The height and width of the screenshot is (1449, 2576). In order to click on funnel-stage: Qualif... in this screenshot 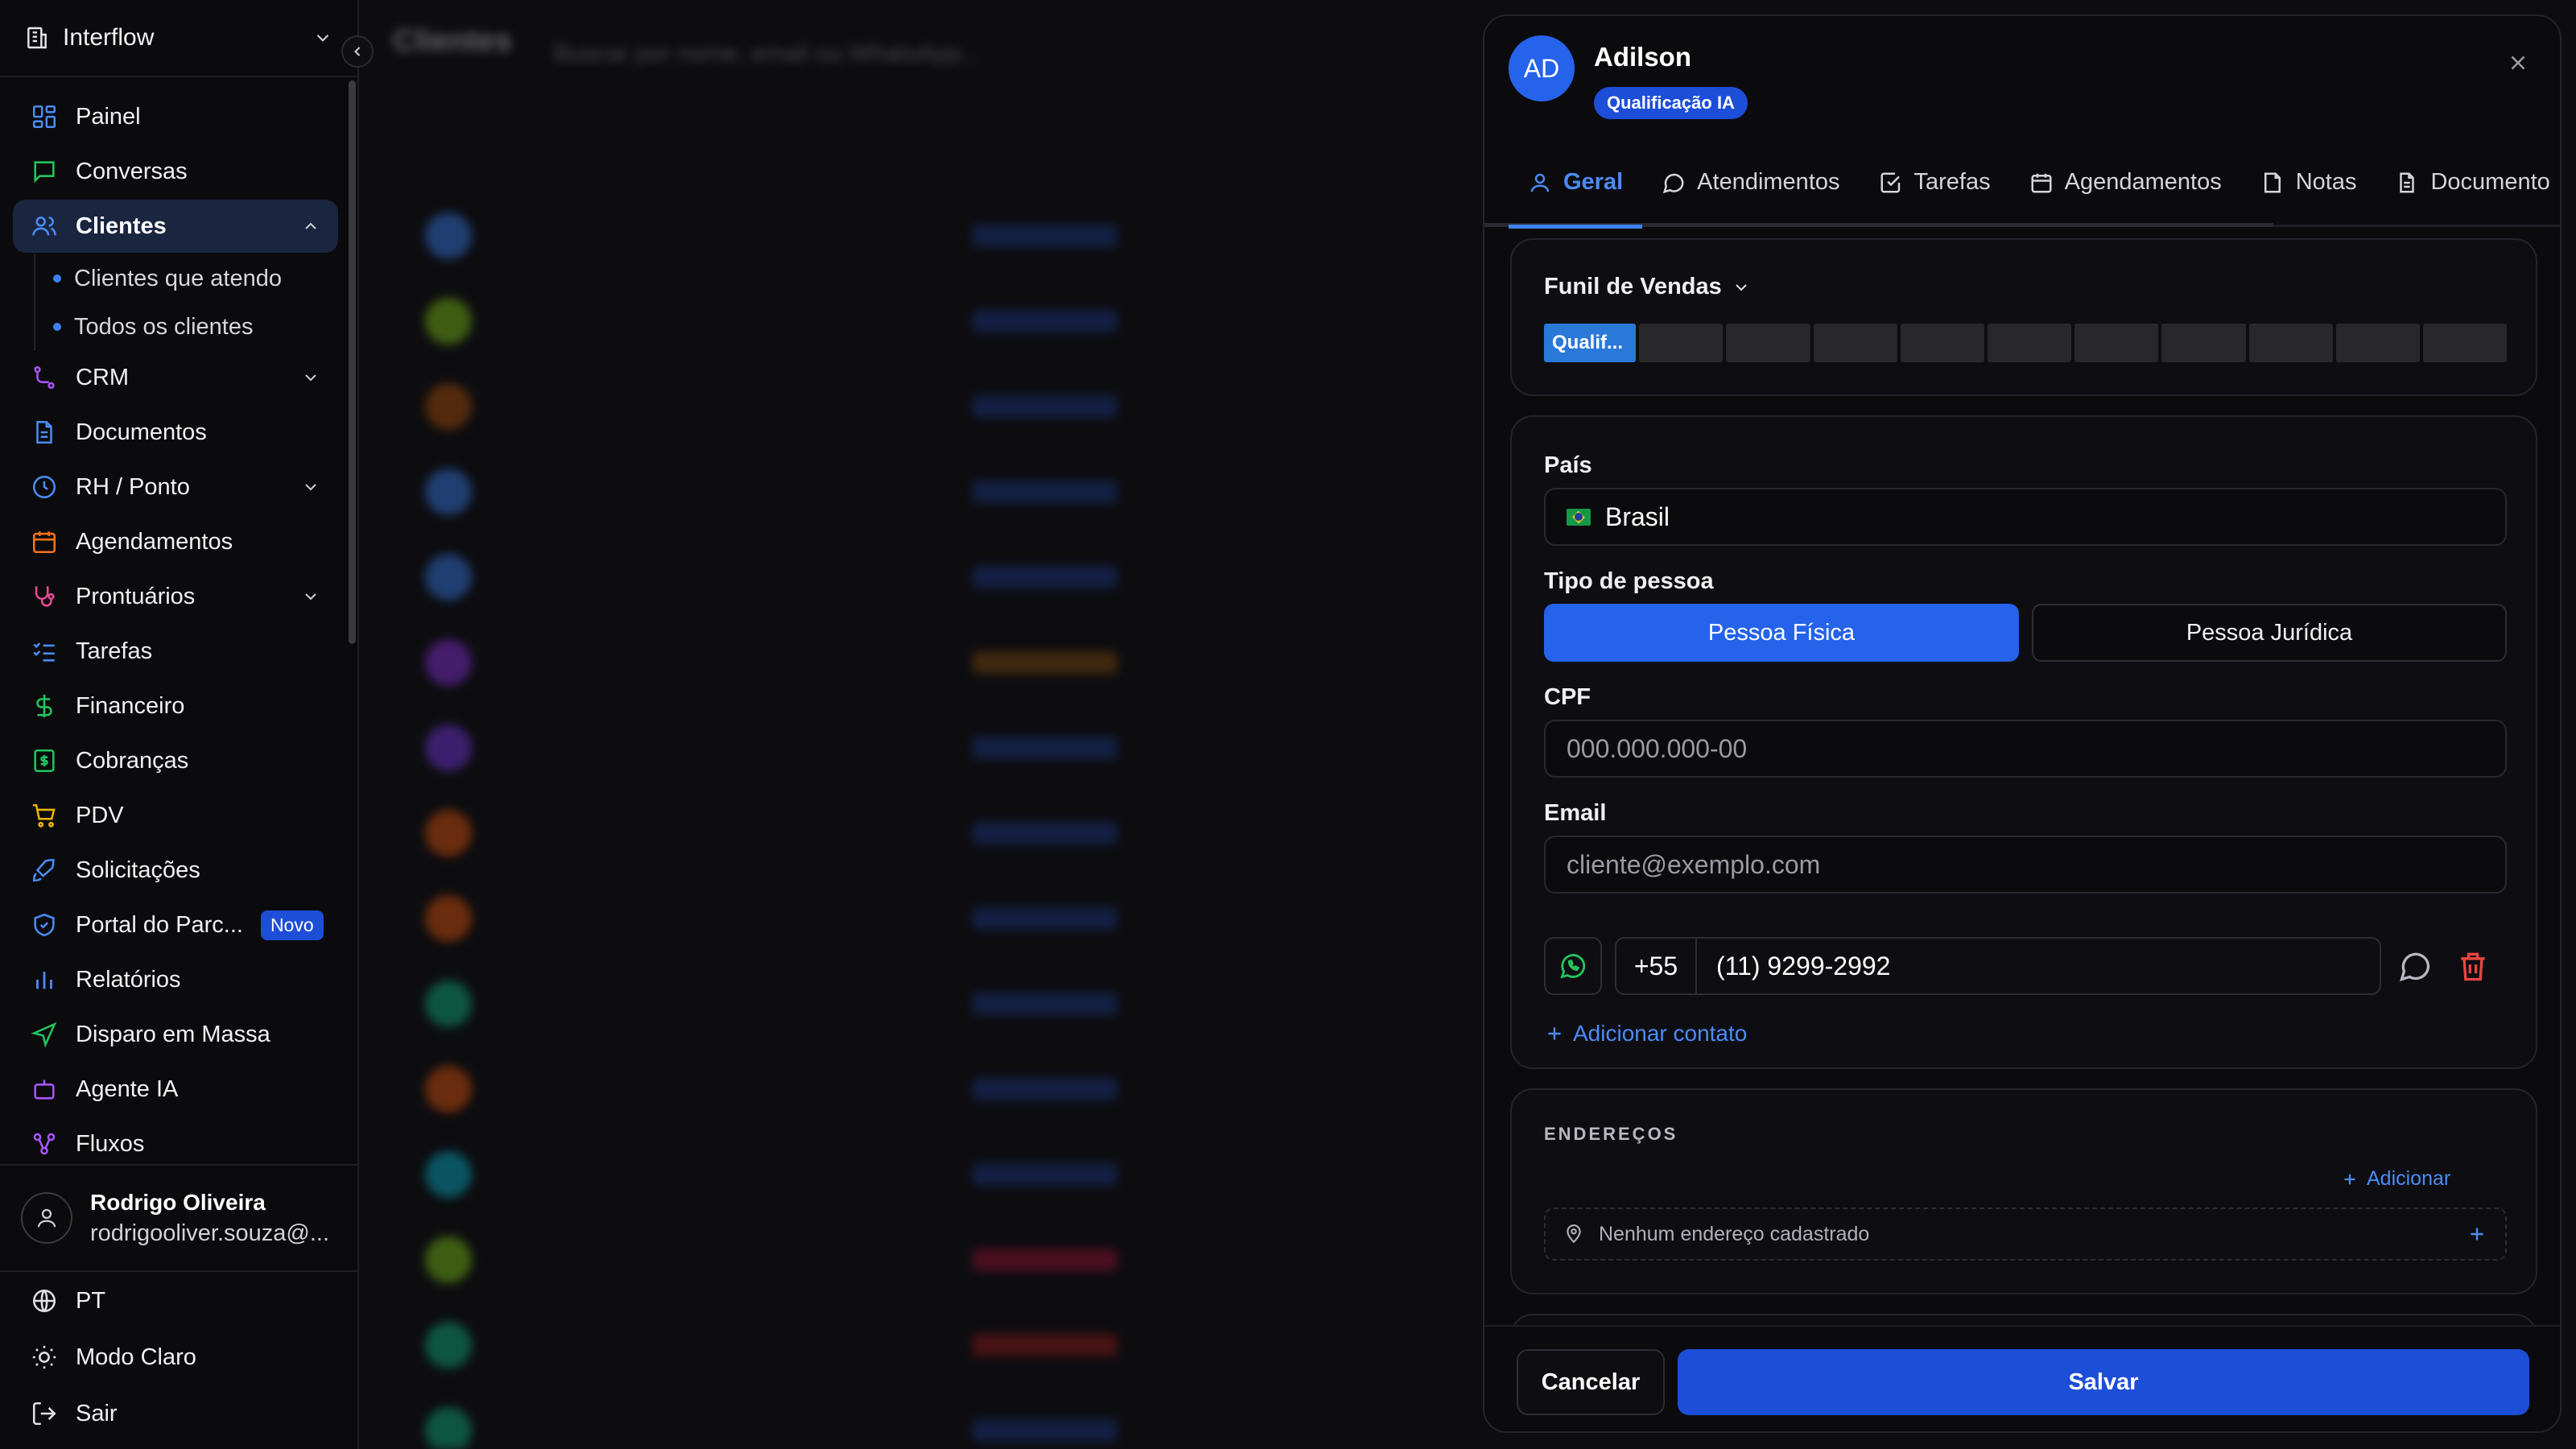, I will do `click(1590, 343)`.